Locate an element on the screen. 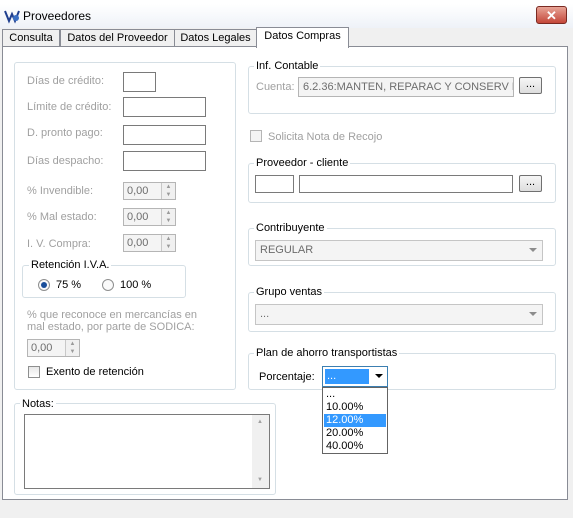  scroll-down-icon: ▼ is located at coordinates (260, 480).